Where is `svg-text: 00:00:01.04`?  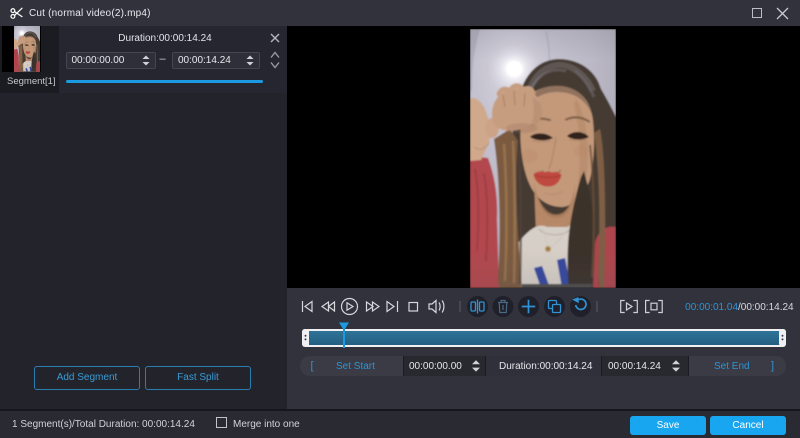 svg-text: 00:00:01.04 is located at coordinates (711, 307).